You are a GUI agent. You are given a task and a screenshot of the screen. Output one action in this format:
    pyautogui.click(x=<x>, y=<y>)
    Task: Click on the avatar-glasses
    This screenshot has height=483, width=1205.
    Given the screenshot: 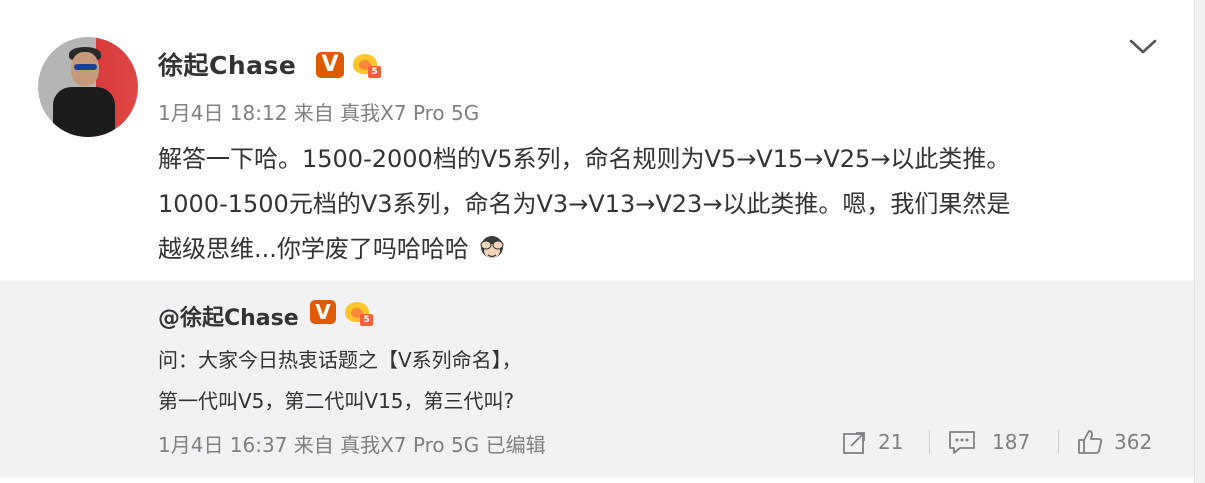 What is the action you would take?
    pyautogui.click(x=85, y=67)
    